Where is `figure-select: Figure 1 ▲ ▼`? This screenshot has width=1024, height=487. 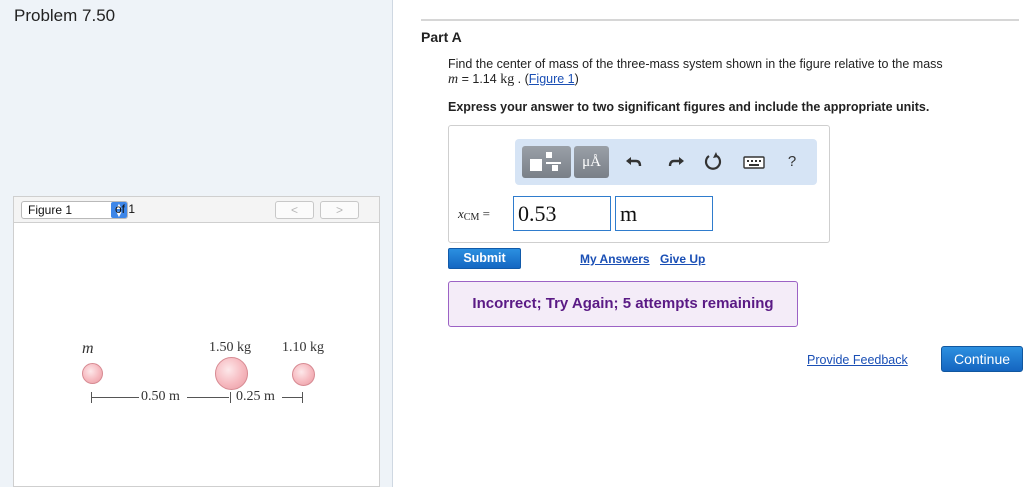 figure-select: Figure 1 ▲ ▼ is located at coordinates (74, 210).